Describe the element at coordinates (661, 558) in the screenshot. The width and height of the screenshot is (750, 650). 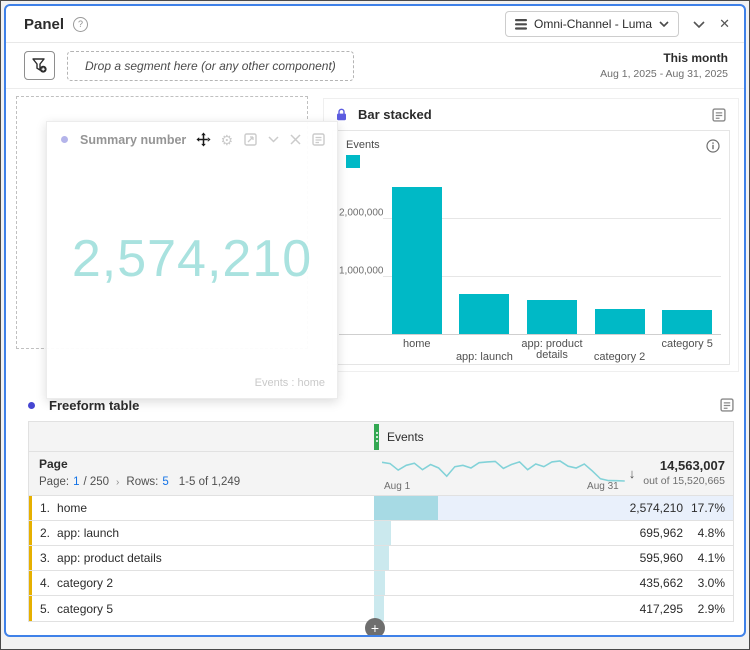
I see `row-value: 595,960` at that location.